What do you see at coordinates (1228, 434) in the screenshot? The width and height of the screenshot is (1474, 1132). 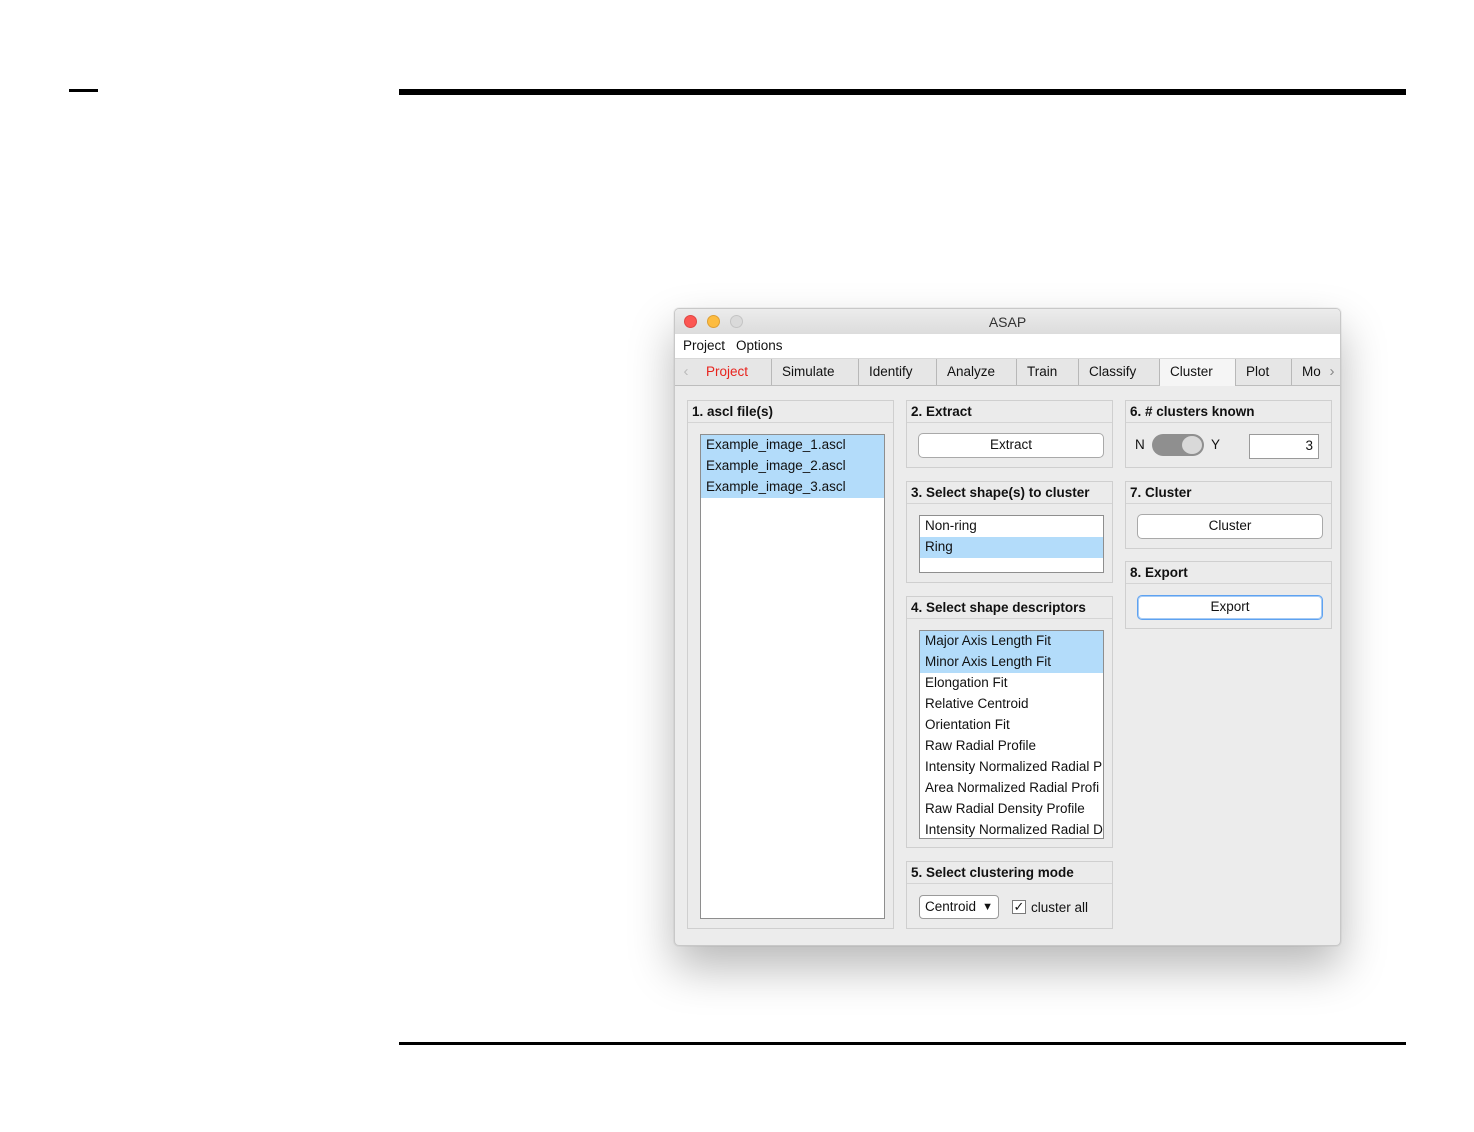 I see `panel-clusters-known: 6. # clusters known N Y 3` at bounding box center [1228, 434].